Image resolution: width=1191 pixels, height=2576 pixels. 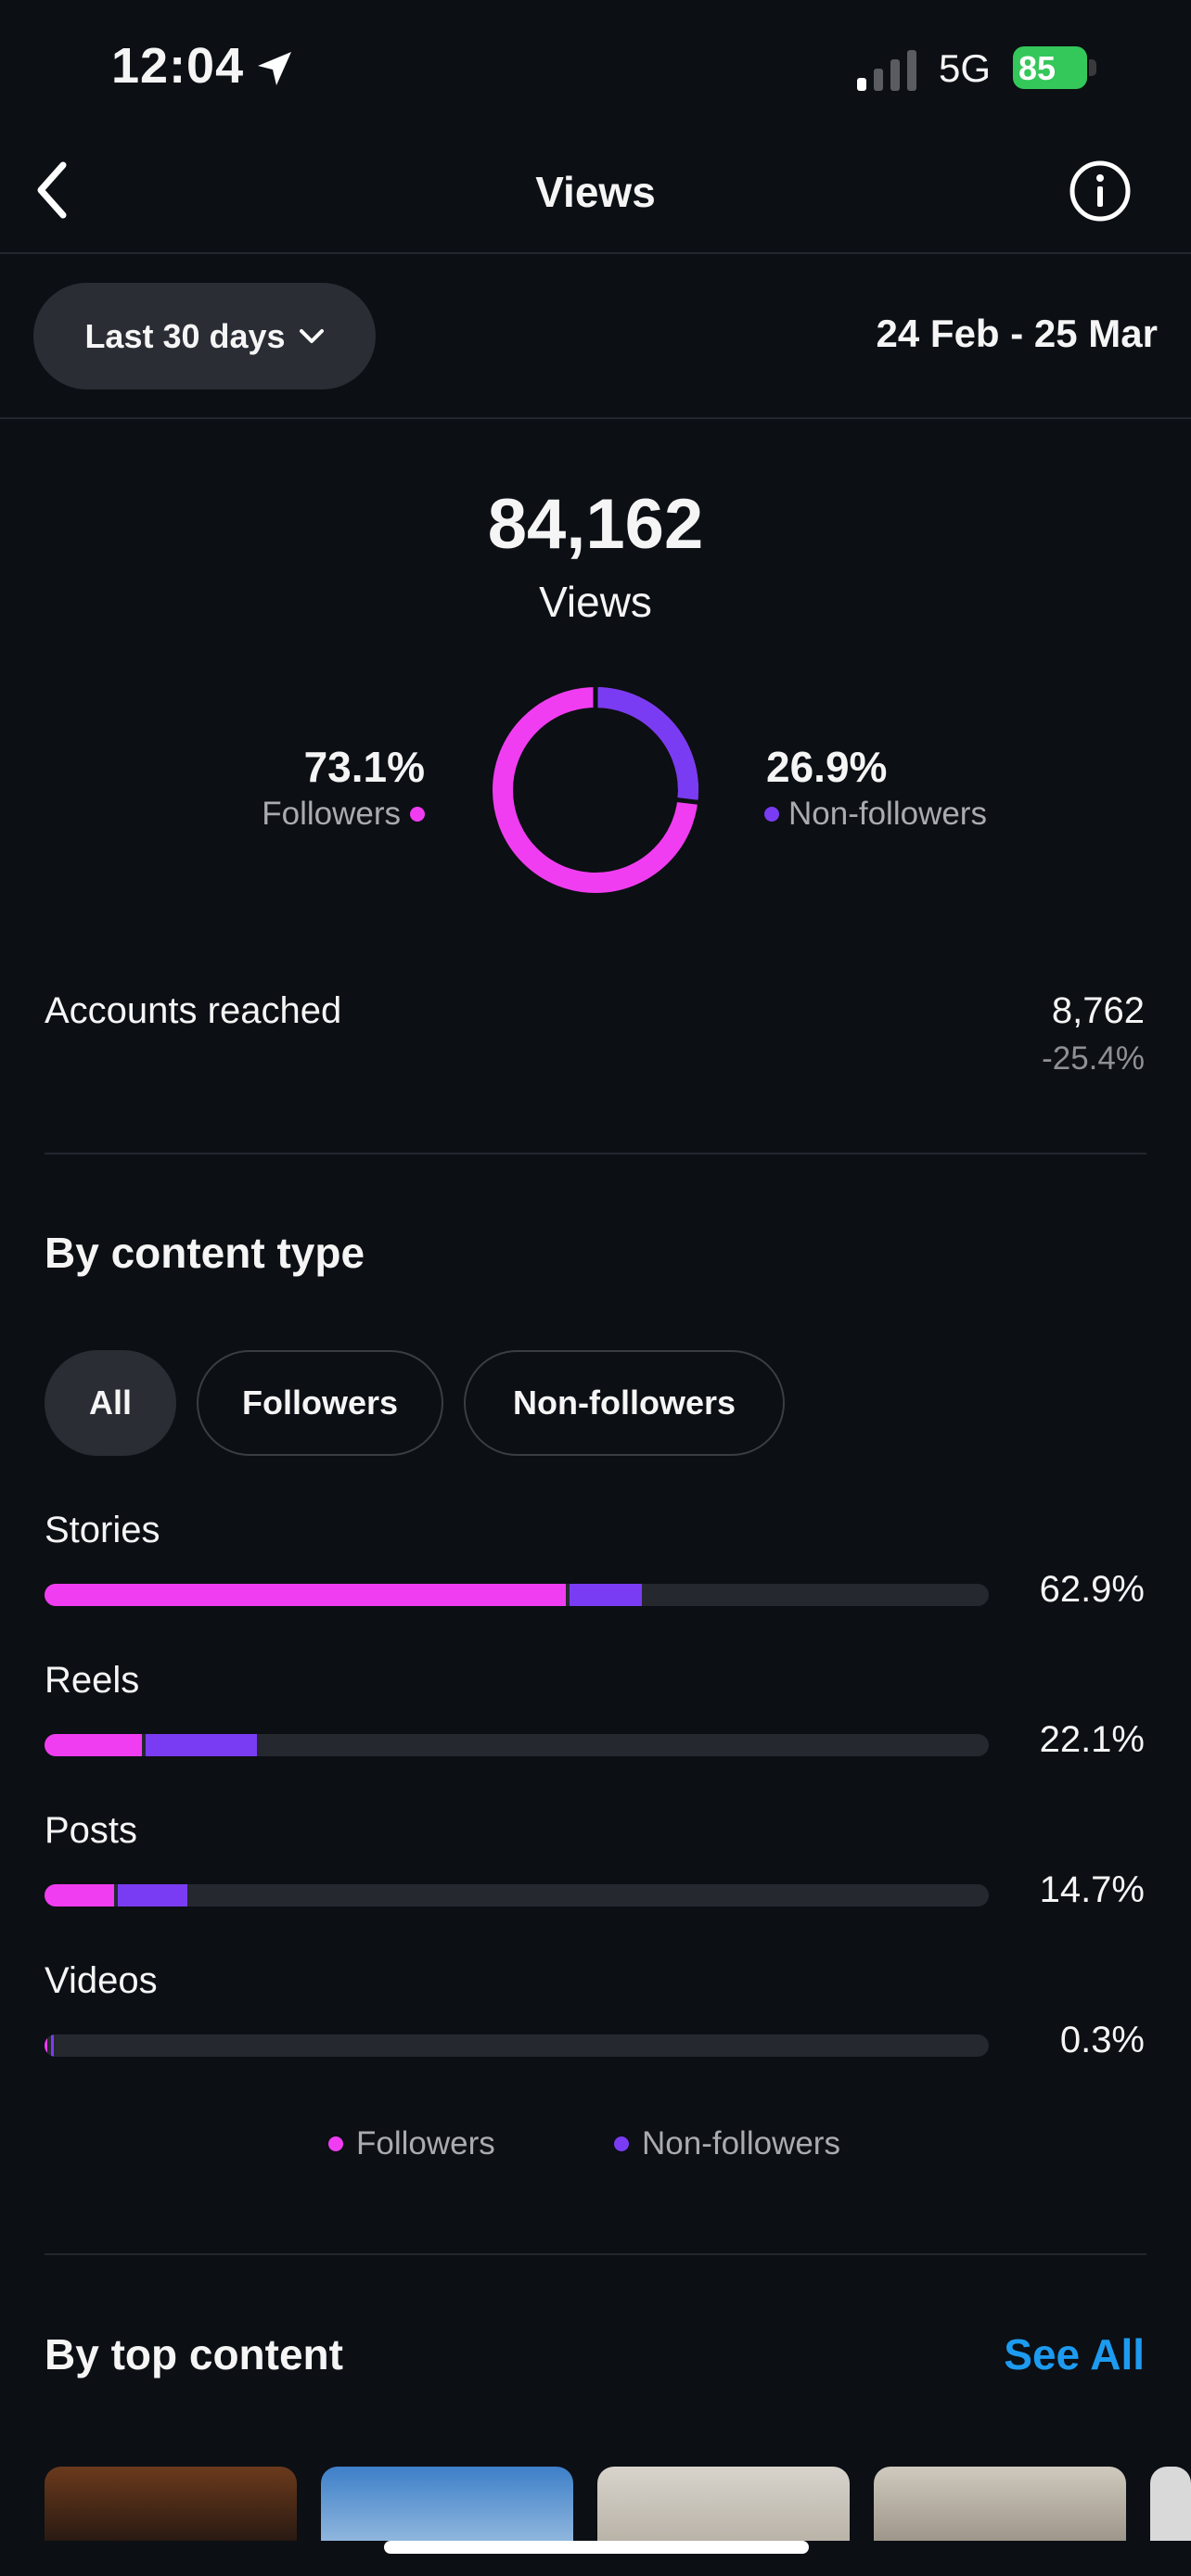 I want to click on bar-label: Posts, so click(x=92, y=1831).